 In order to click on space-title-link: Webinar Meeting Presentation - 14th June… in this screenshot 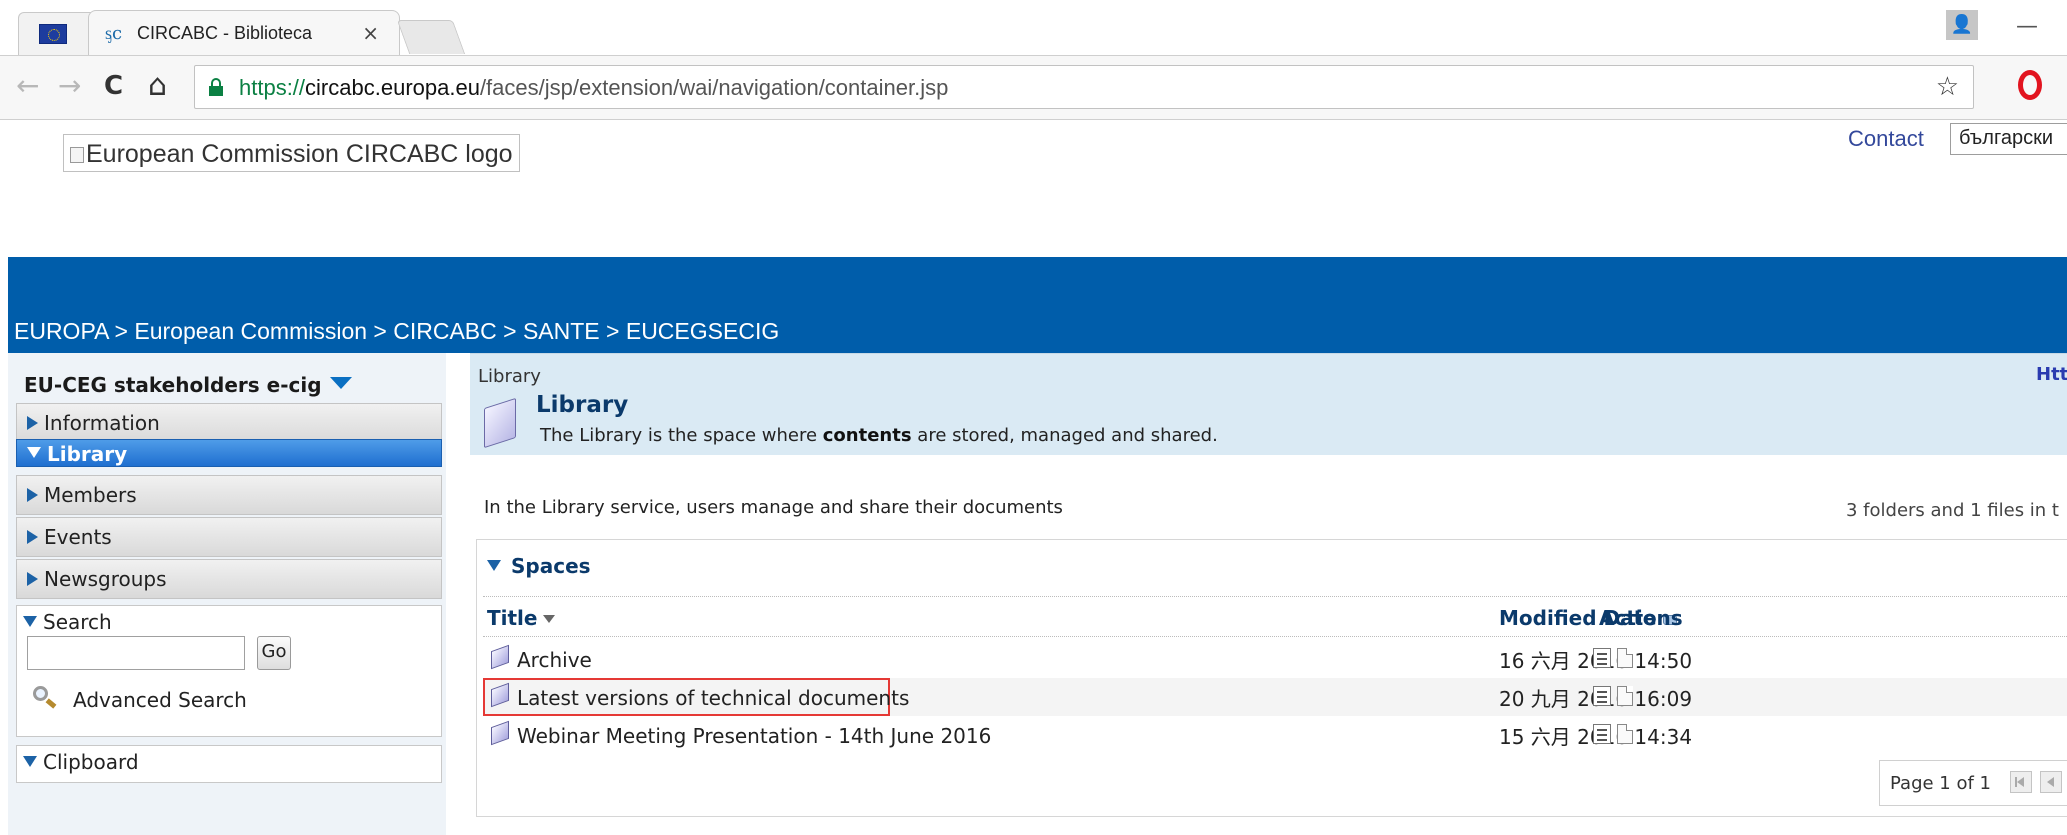, I will do `click(754, 736)`.